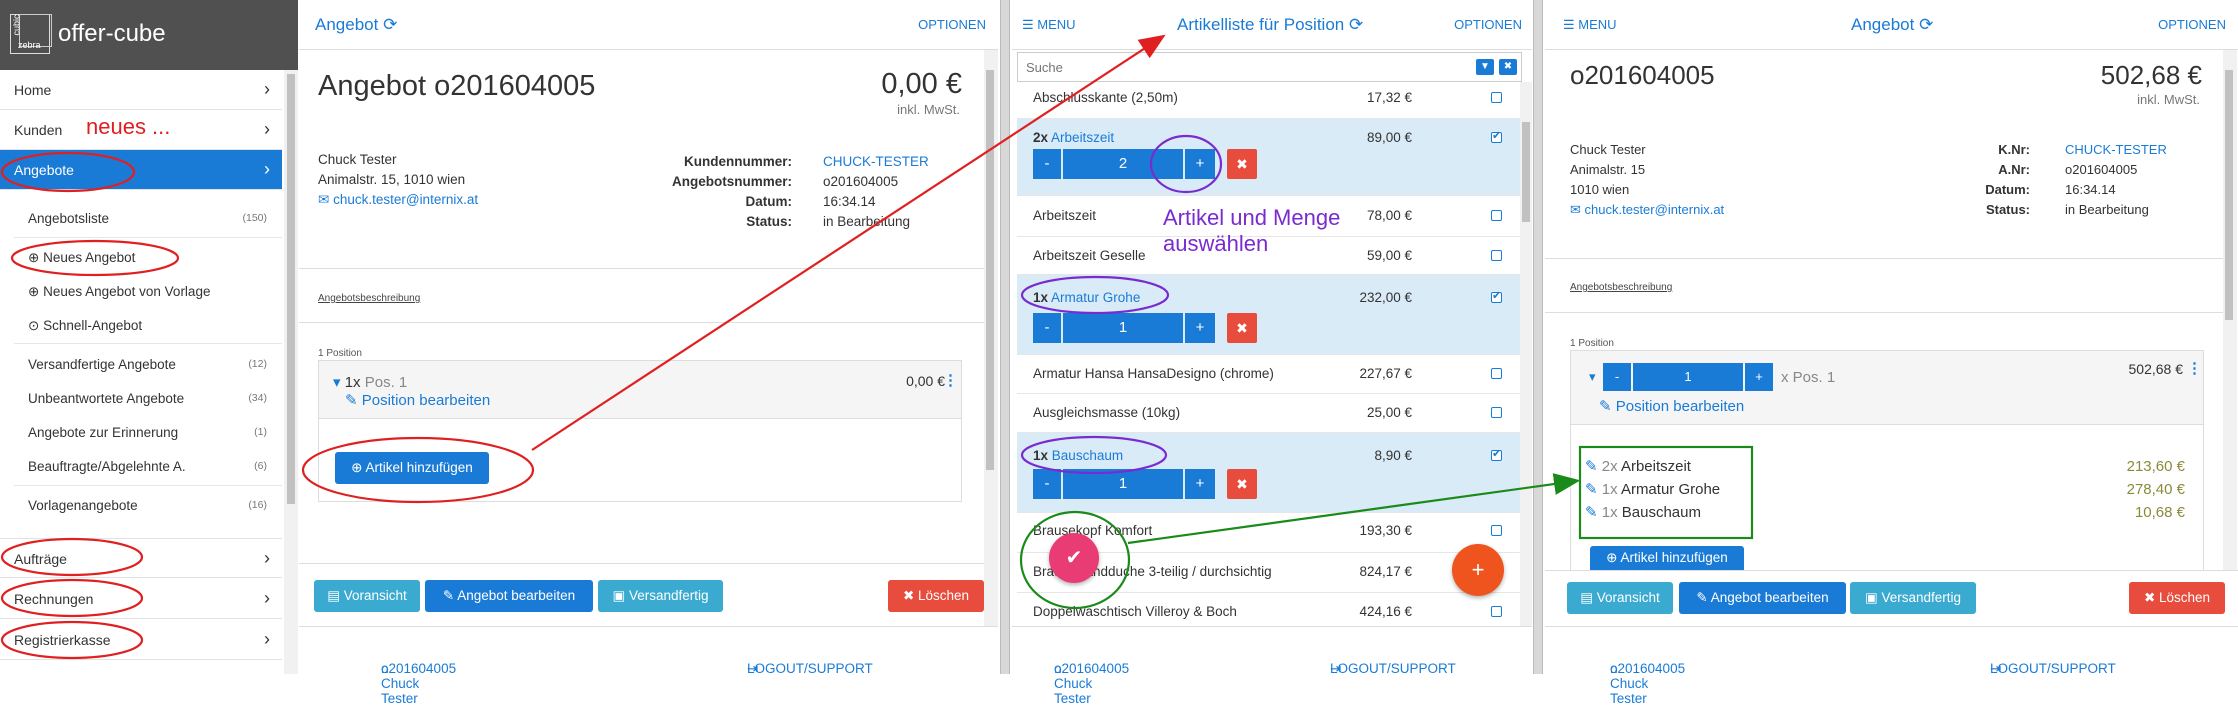 This screenshot has height=706, width=2238. I want to click on annotation-arrow, so click(1354, 509).